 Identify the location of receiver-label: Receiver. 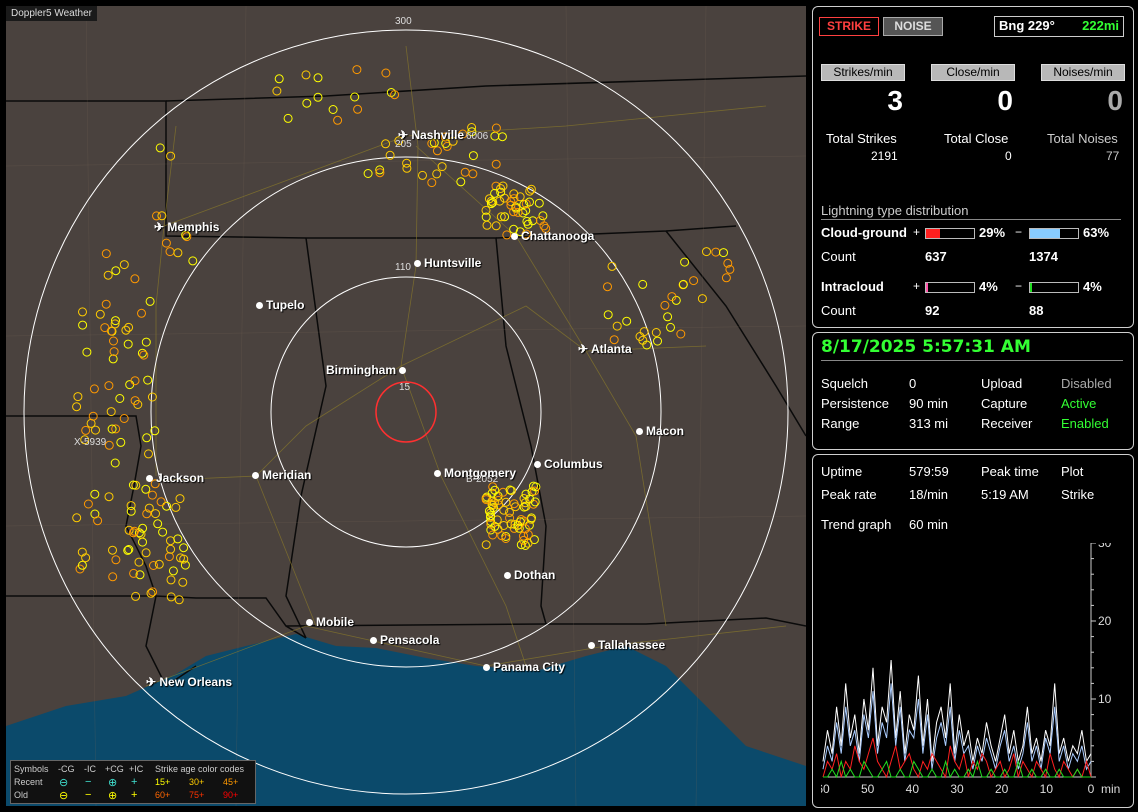
(1007, 423).